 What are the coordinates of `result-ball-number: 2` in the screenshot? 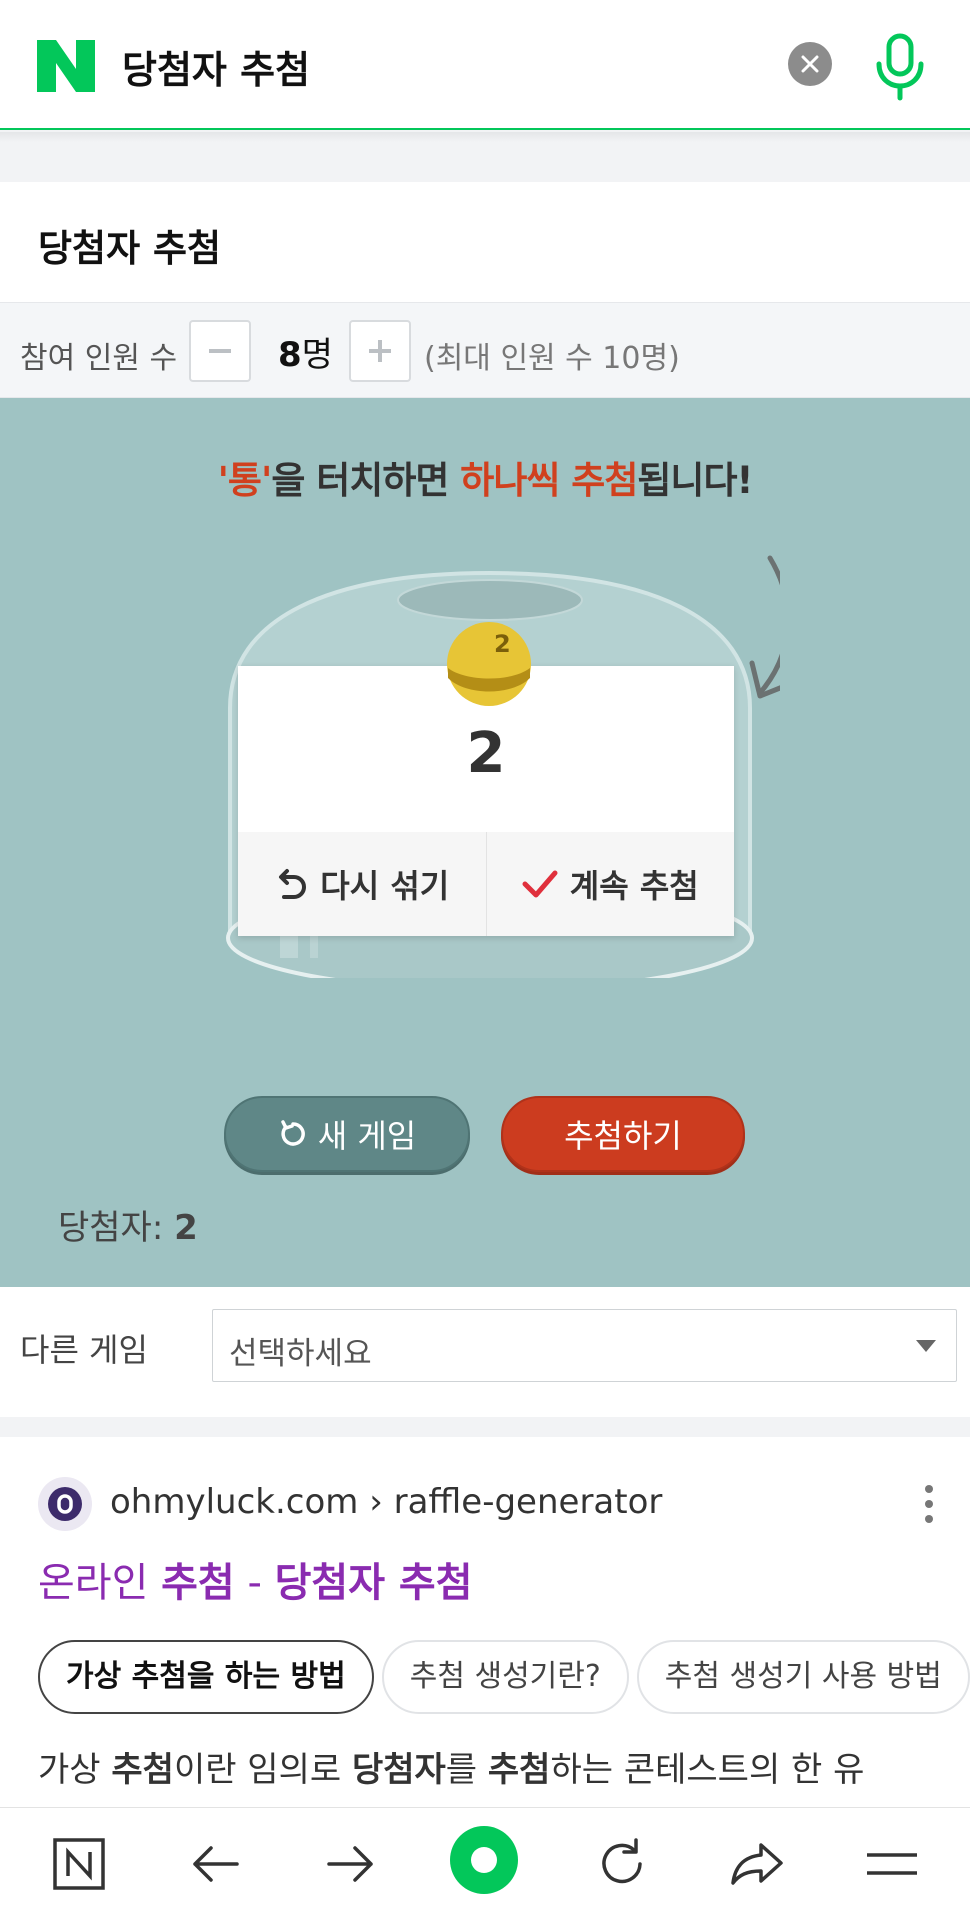 It's located at (502, 644).